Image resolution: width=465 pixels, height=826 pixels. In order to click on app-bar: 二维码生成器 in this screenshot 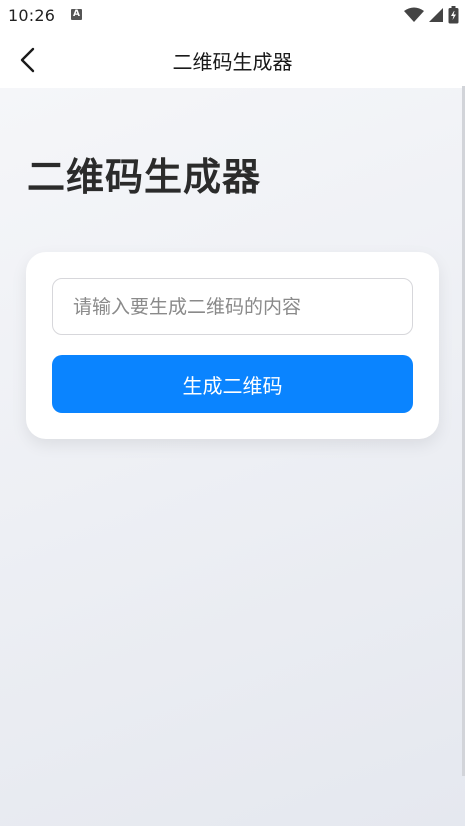, I will do `click(232, 60)`.